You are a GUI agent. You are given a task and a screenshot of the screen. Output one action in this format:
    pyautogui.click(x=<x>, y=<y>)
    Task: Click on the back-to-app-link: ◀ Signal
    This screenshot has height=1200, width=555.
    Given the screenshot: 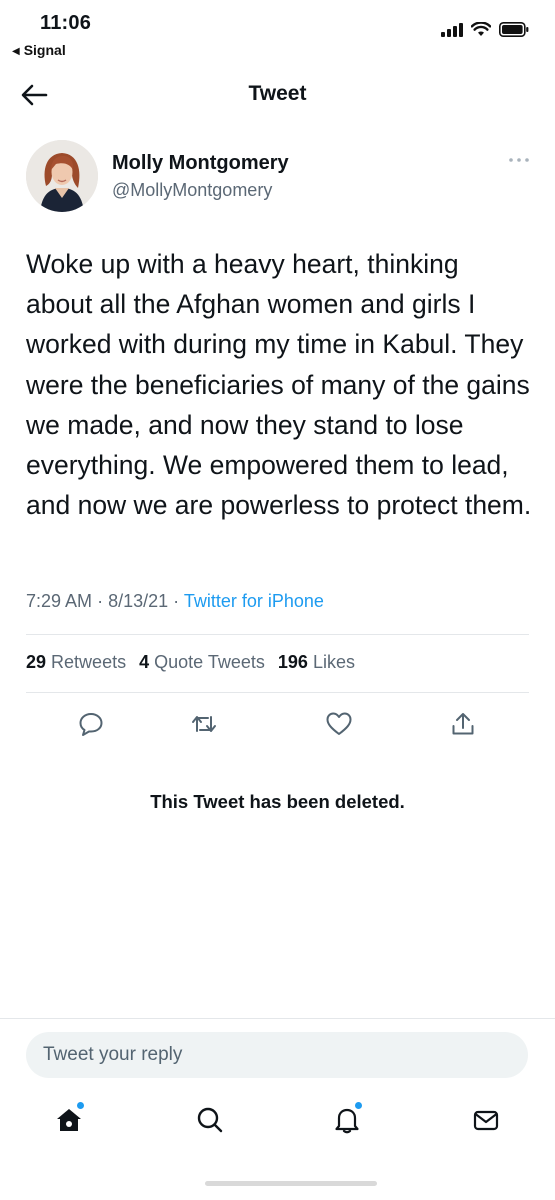 What is the action you would take?
    pyautogui.click(x=39, y=50)
    